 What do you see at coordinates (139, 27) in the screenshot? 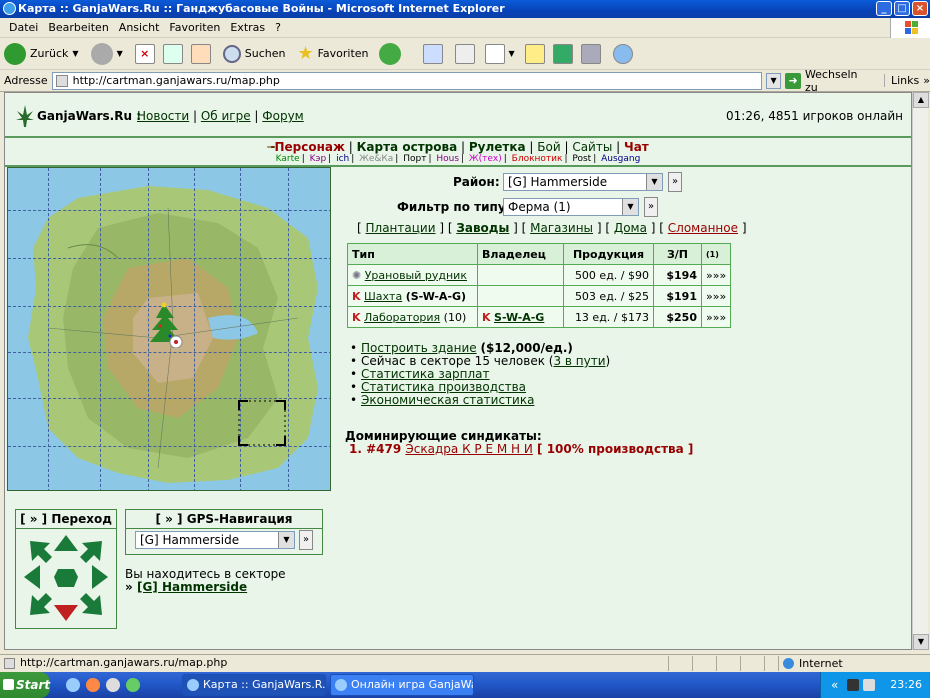
I see `menu-view: Ansicht` at bounding box center [139, 27].